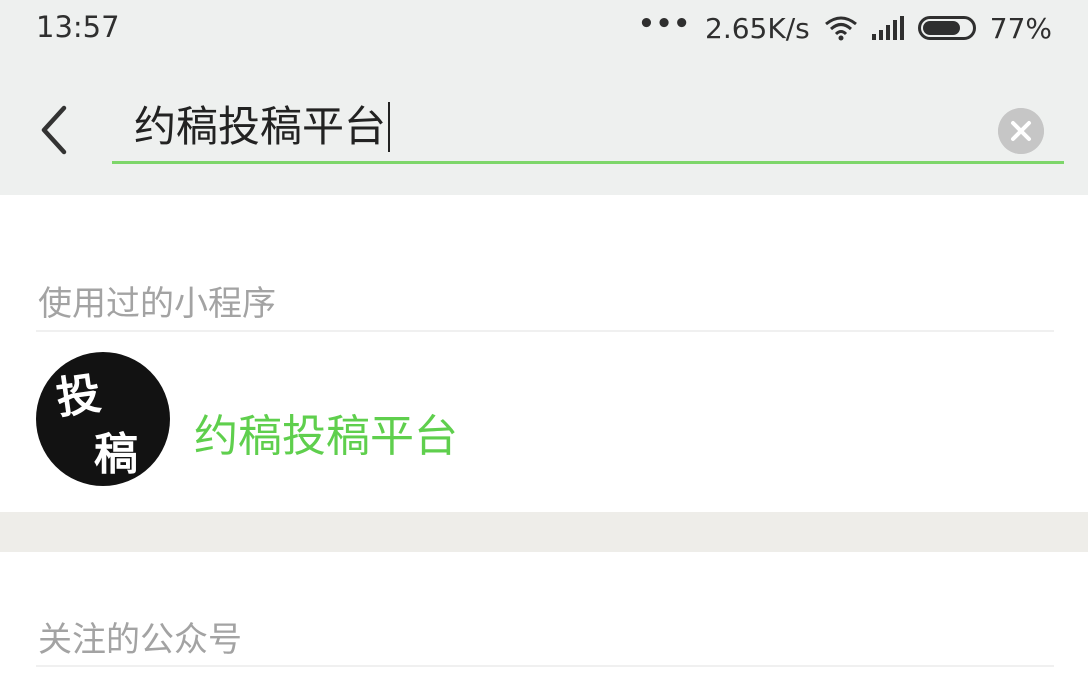 This screenshot has width=1088, height=680. What do you see at coordinates (1021, 131) in the screenshot?
I see `clear-icon` at bounding box center [1021, 131].